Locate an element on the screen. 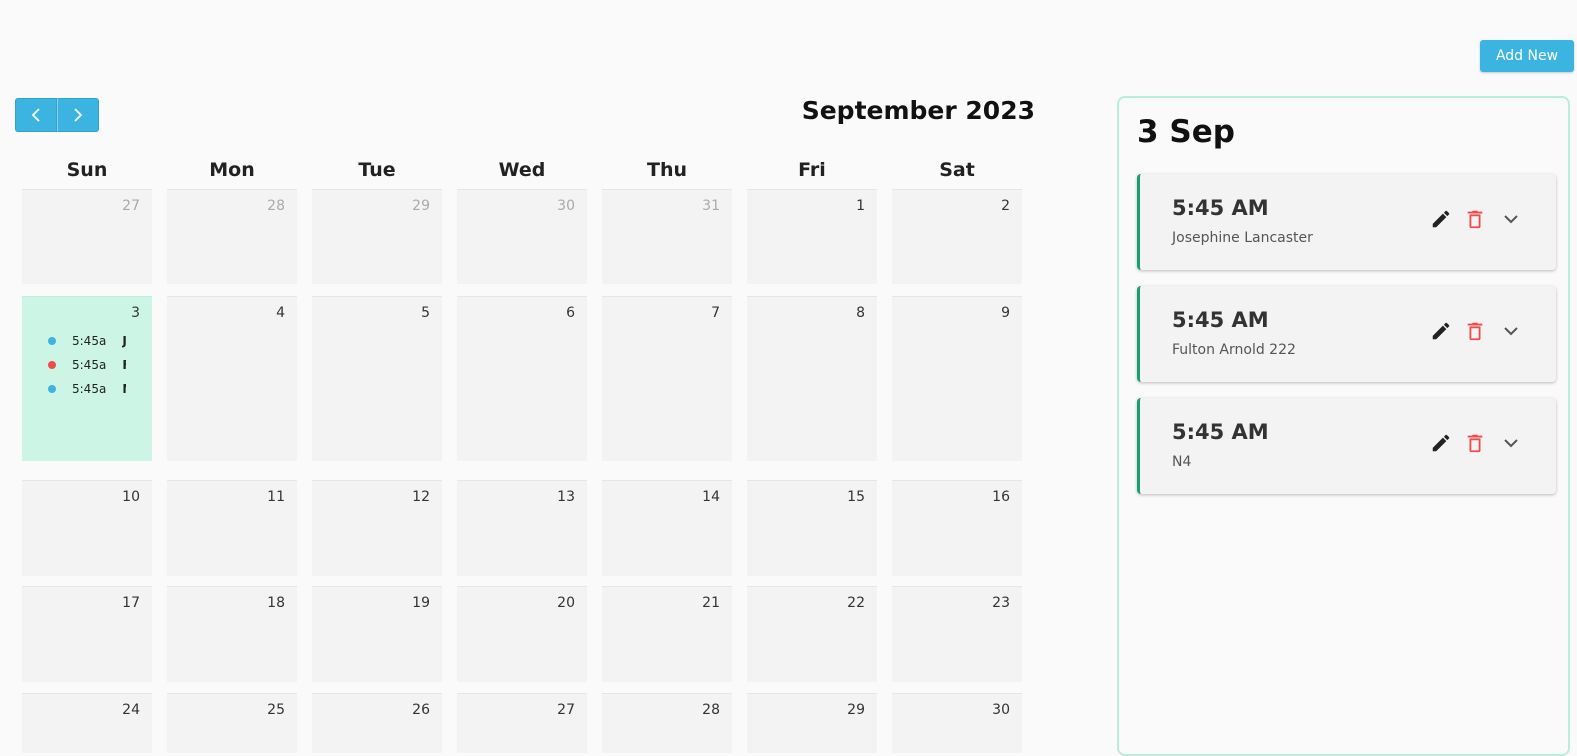 Image resolution: width=1577 pixels, height=756 pixels. day-cell: 6 is located at coordinates (522, 378).